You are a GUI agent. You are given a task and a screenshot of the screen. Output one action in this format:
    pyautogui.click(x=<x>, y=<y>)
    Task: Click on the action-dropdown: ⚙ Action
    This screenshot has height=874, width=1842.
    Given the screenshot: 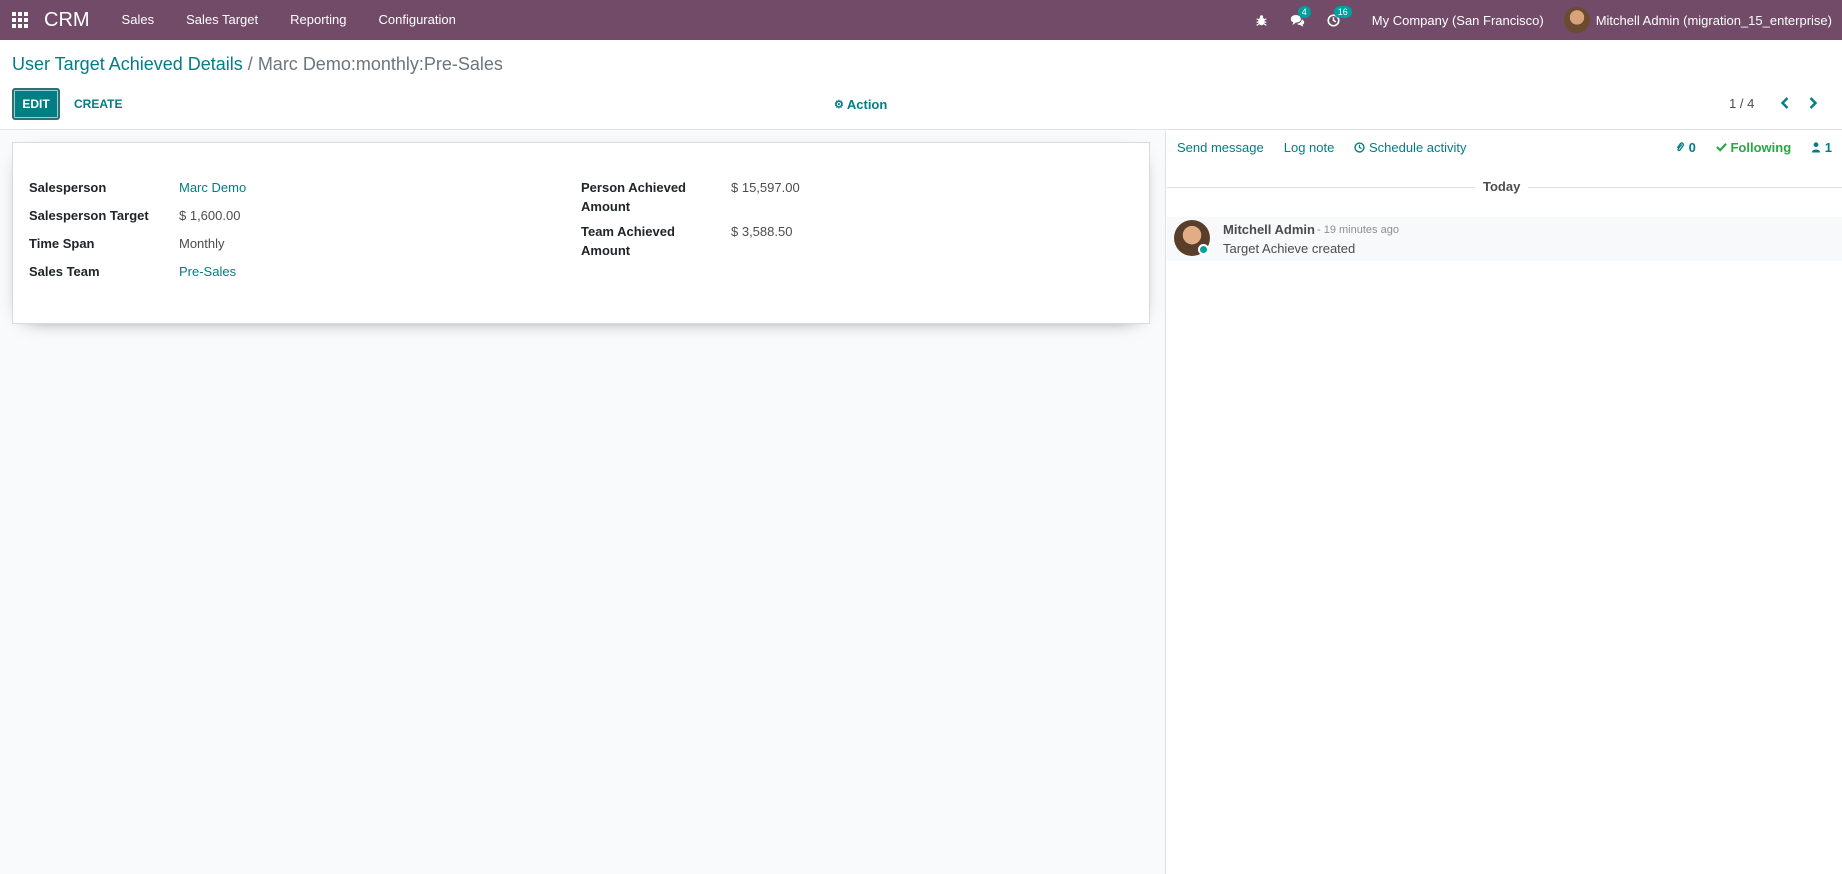 What is the action you would take?
    pyautogui.click(x=860, y=104)
    